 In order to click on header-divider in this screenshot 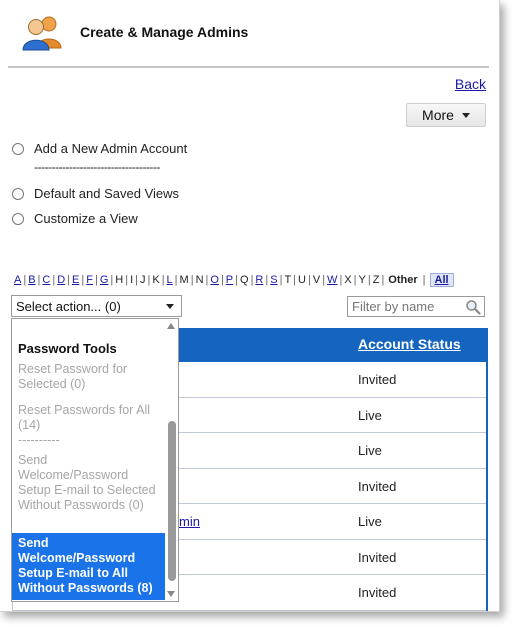, I will do `click(248, 67)`.